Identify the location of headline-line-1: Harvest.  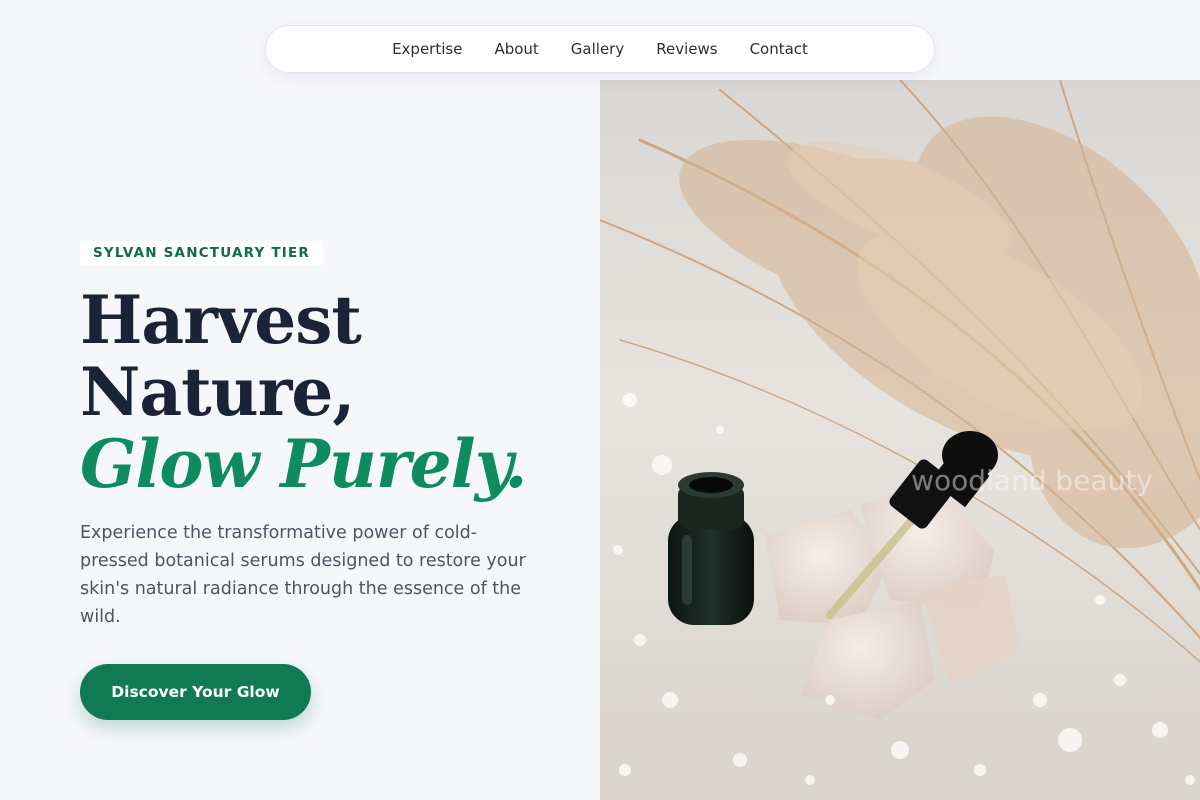
(221, 320).